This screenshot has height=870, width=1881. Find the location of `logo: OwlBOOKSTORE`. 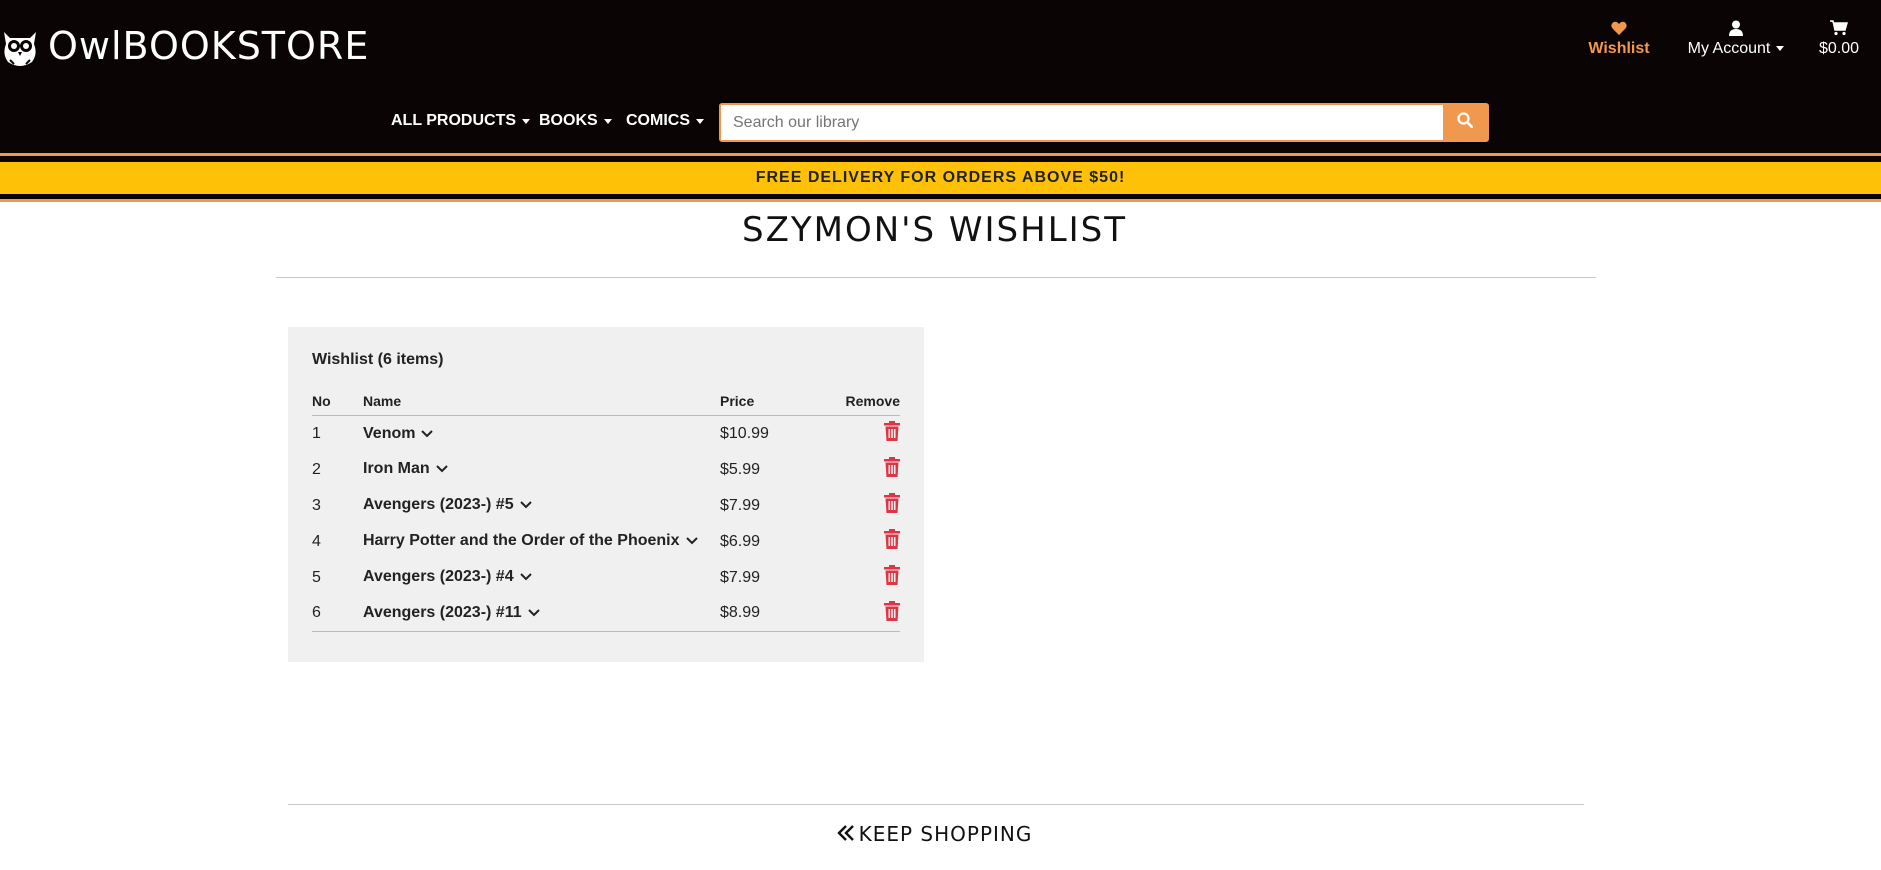

logo: OwlBOOKSTORE is located at coordinates (184, 46).